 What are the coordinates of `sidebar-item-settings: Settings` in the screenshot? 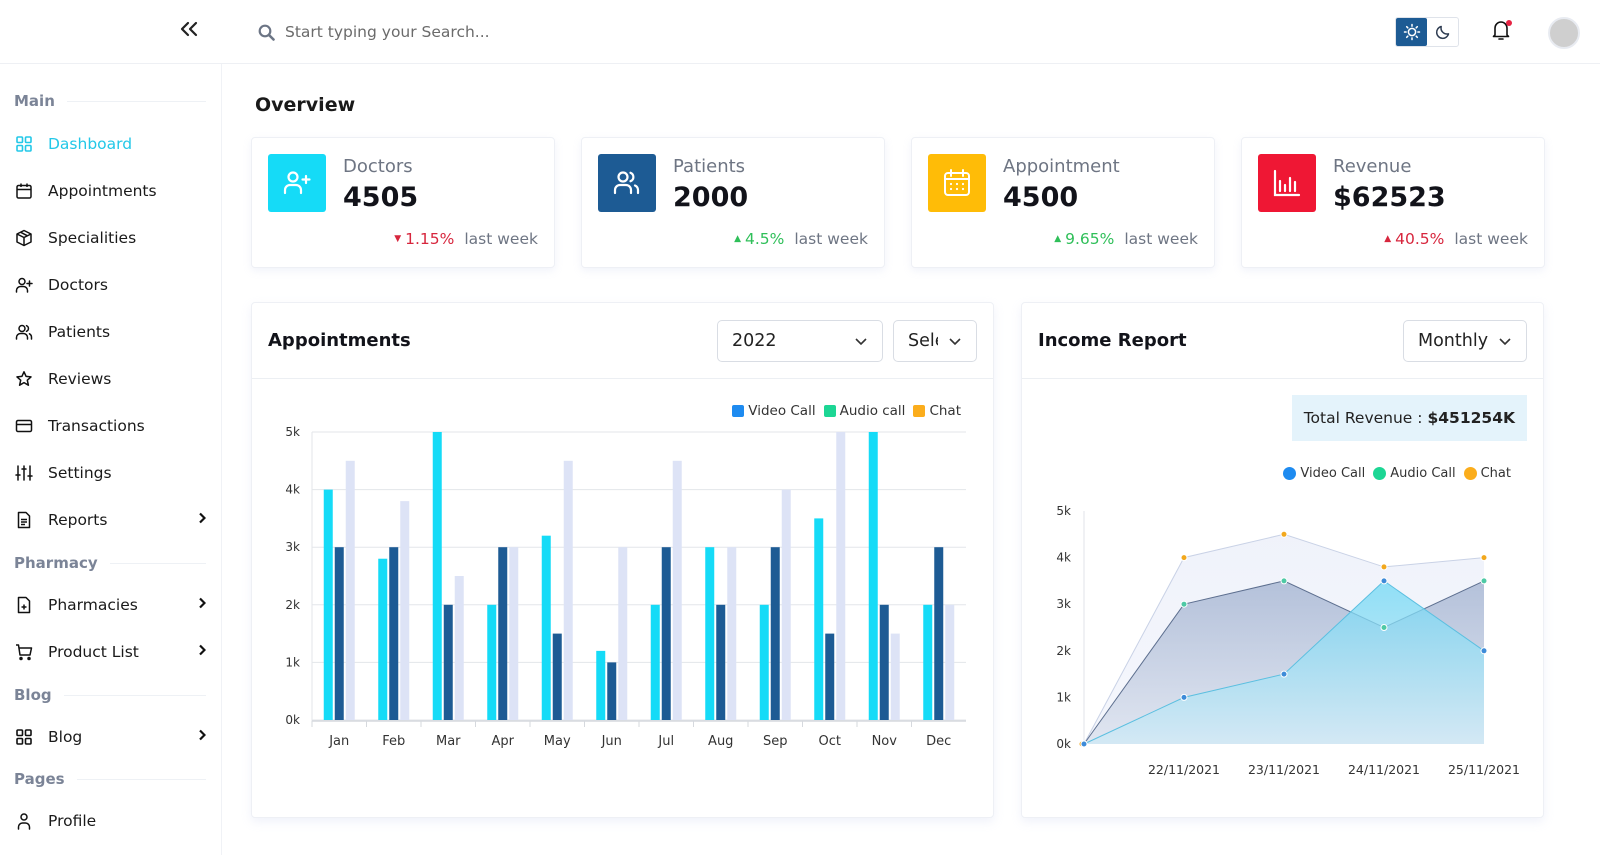 It's located at (110, 473).